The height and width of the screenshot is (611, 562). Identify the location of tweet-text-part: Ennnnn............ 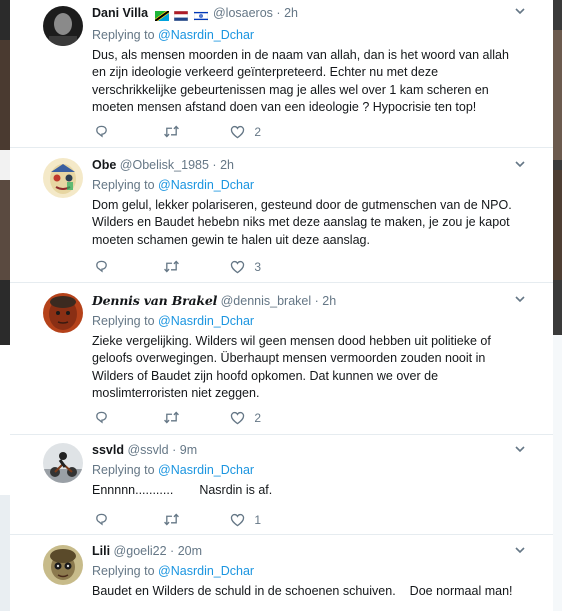
(133, 490).